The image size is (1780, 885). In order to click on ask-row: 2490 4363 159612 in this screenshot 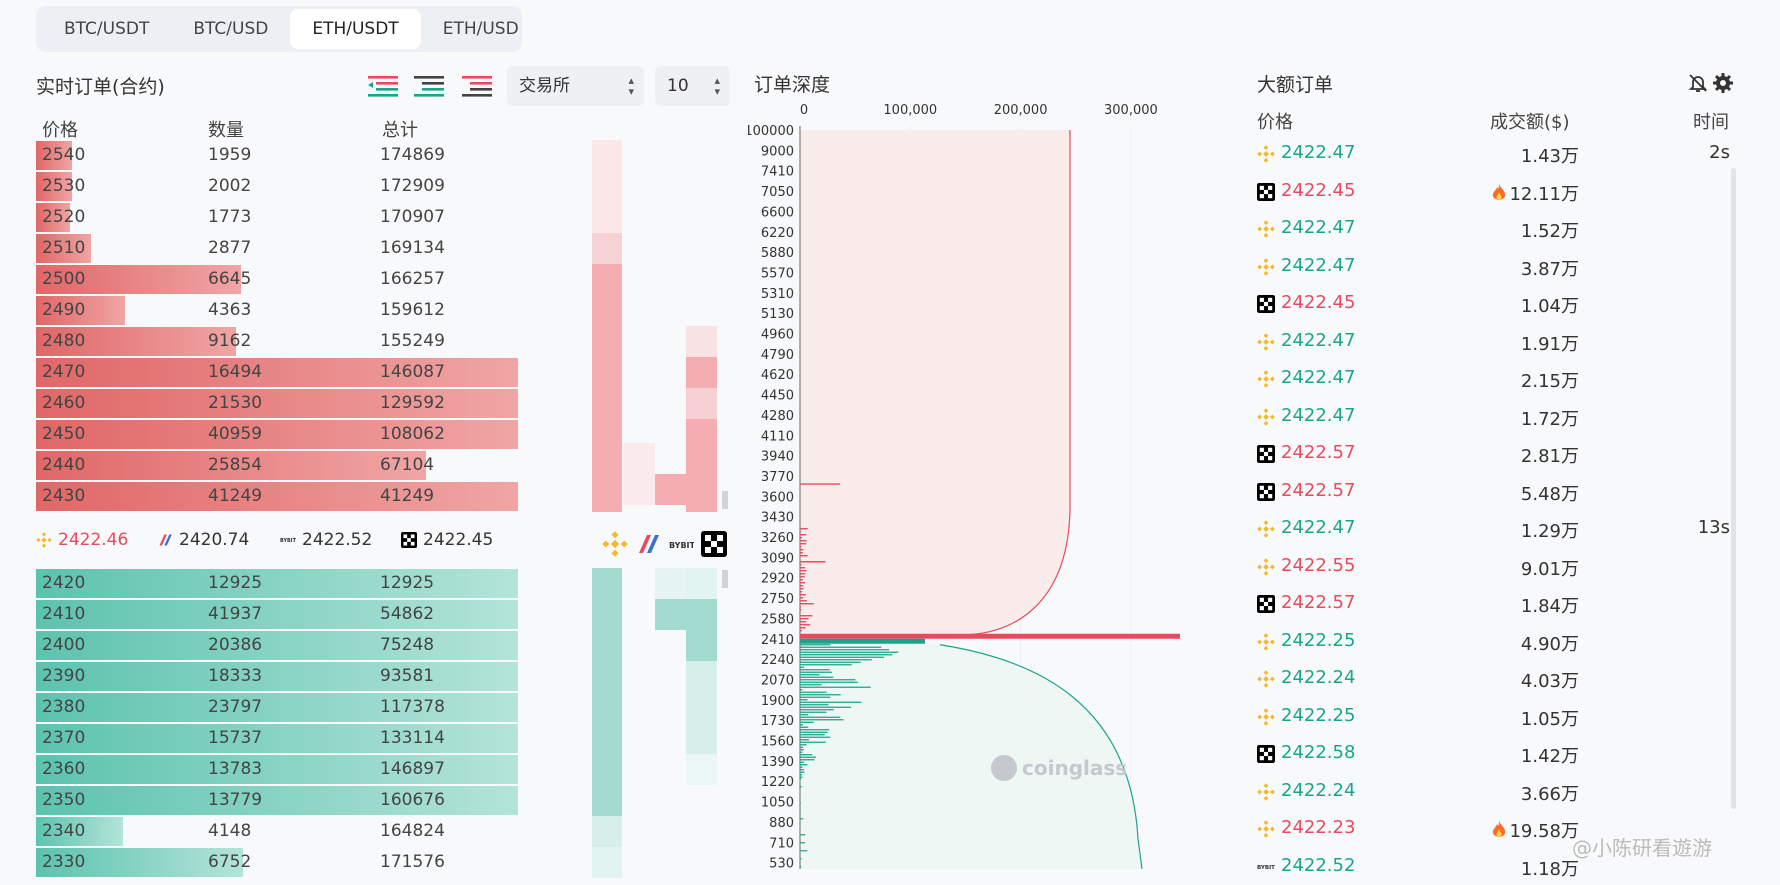, I will do `click(277, 310)`.